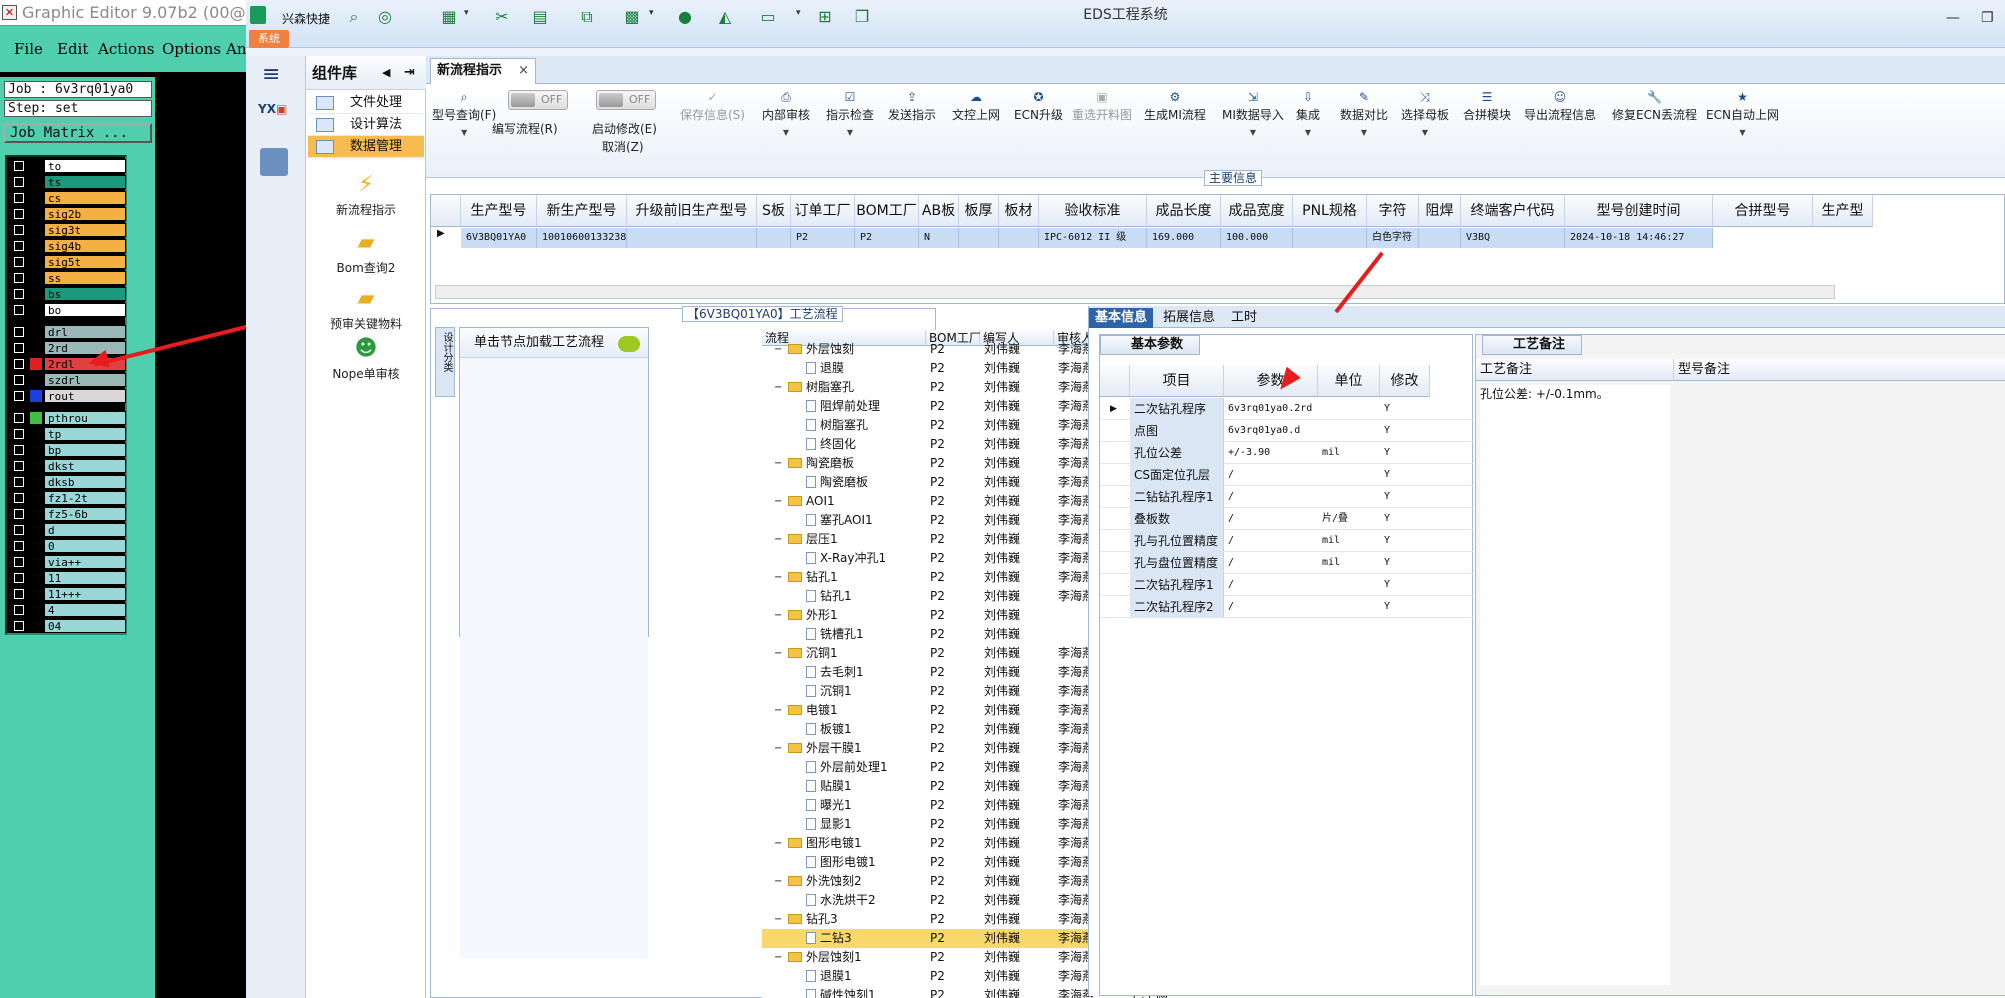 This screenshot has height=998, width=2005. I want to click on layer-row: sig4b, so click(68, 246).